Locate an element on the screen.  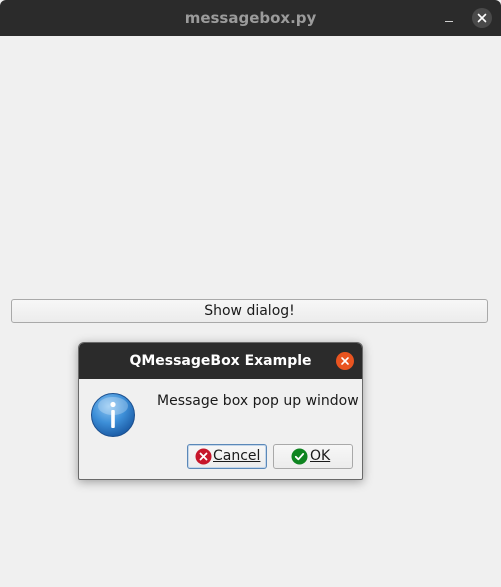
window-title: messagebox.py is located at coordinates (250, 18).